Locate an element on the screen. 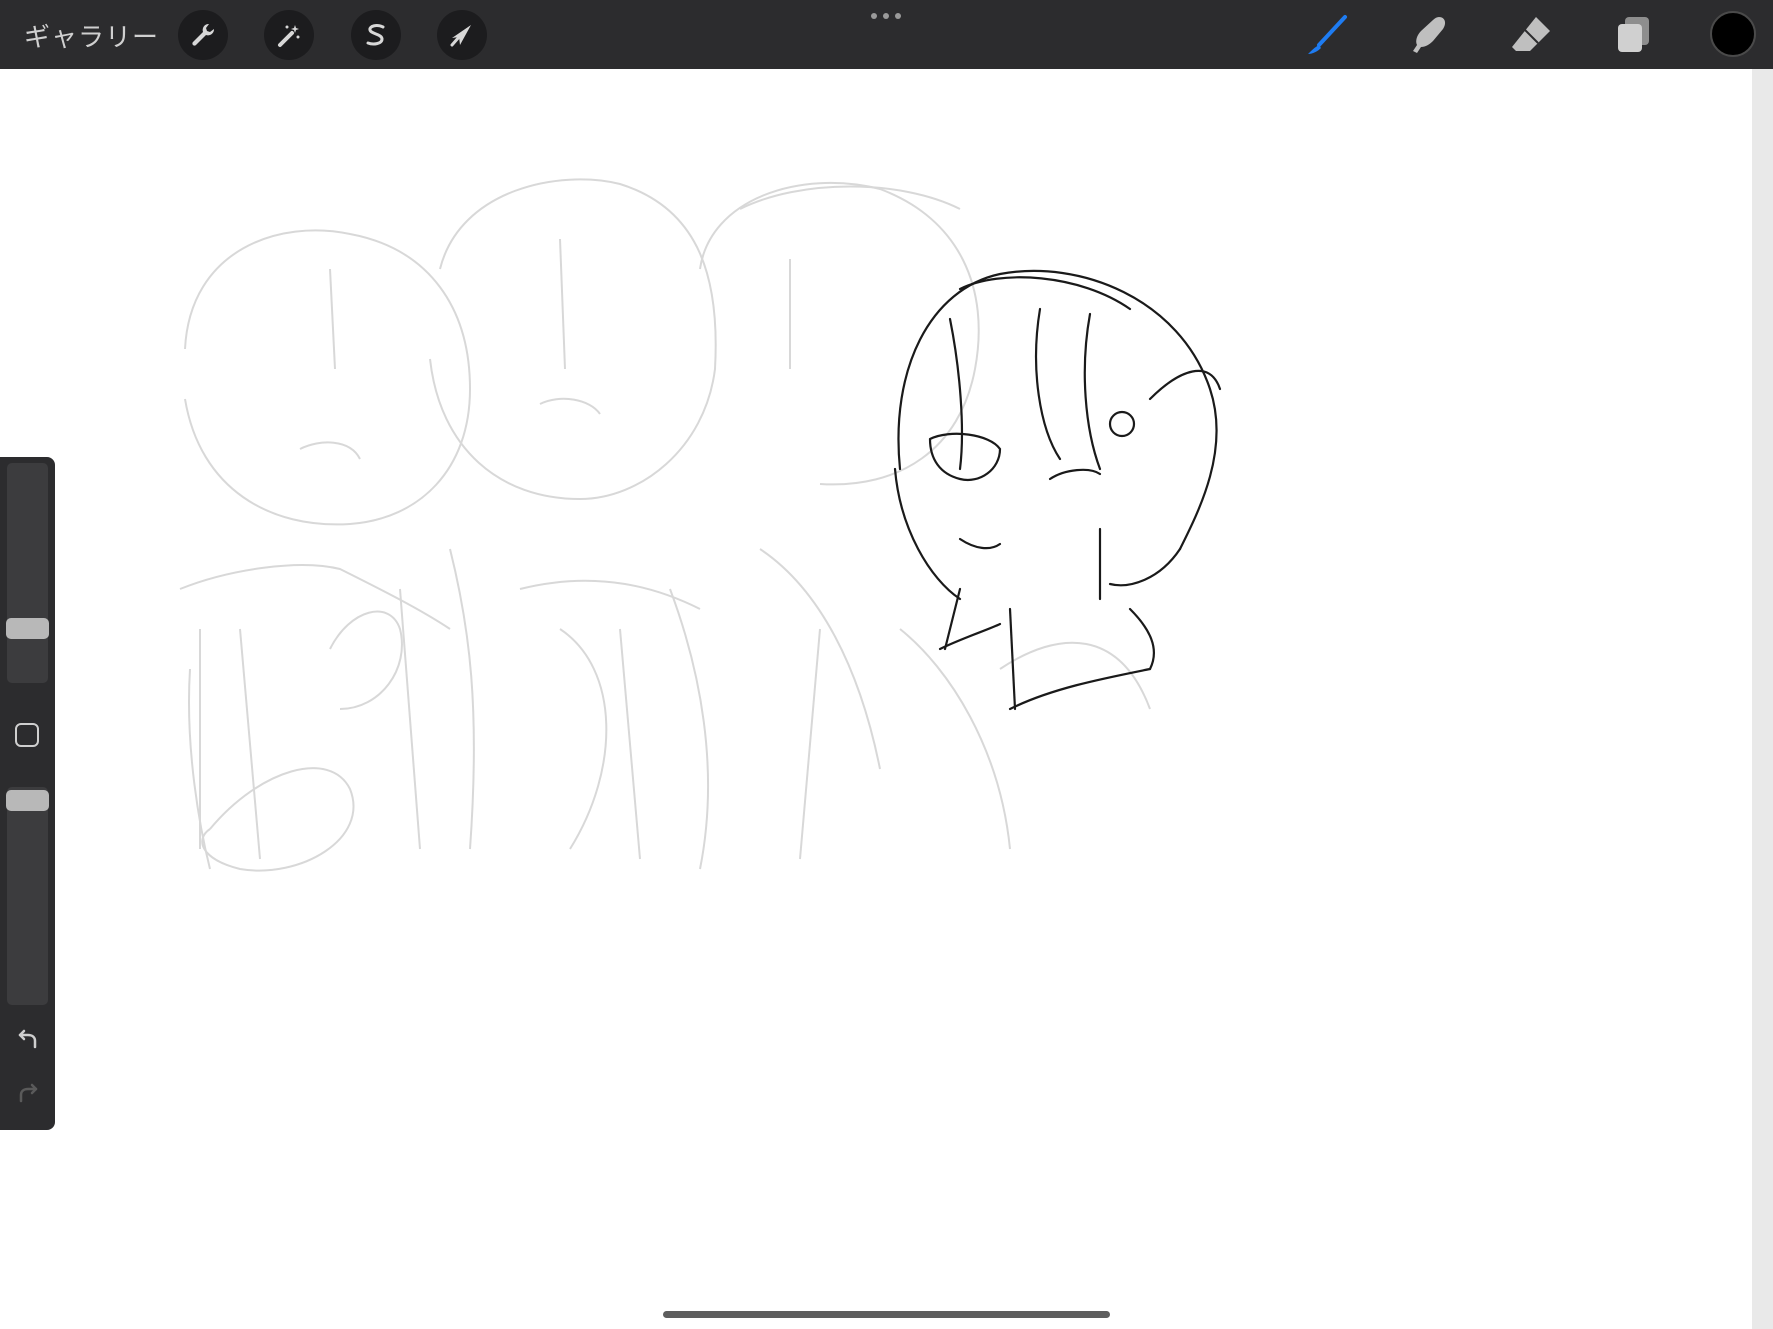 The image size is (1773, 1329). brush-icon is located at coordinates (1327, 34).